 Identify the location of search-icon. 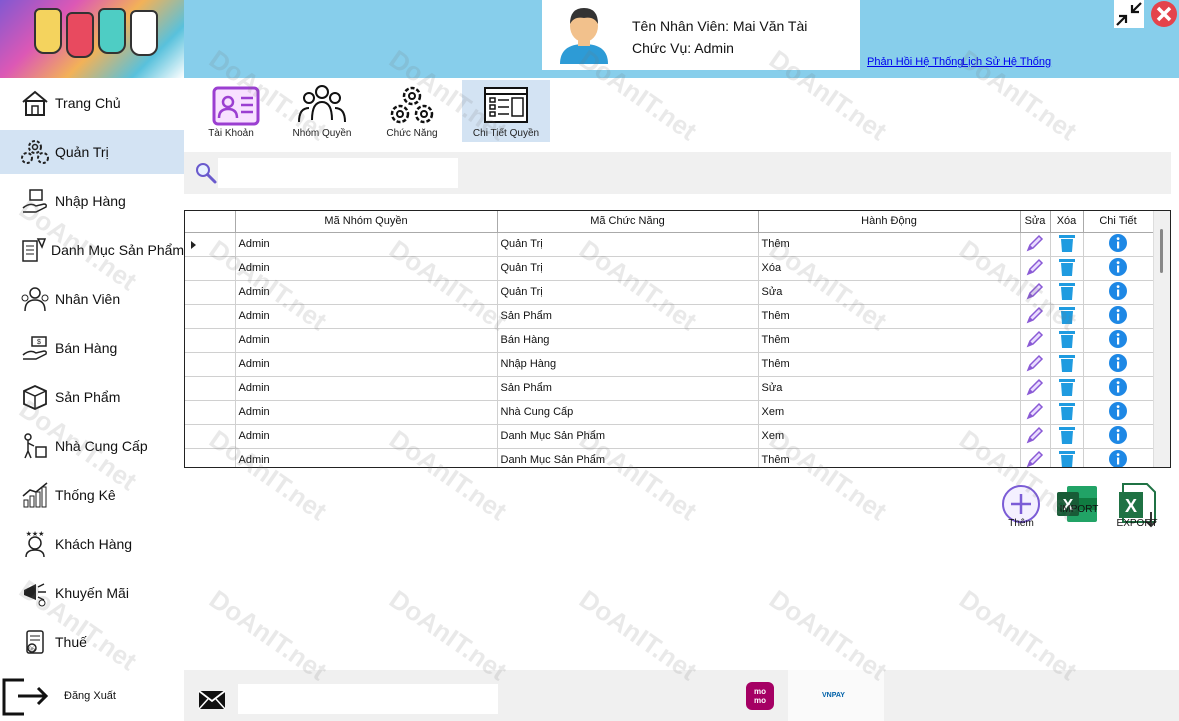
(206, 173).